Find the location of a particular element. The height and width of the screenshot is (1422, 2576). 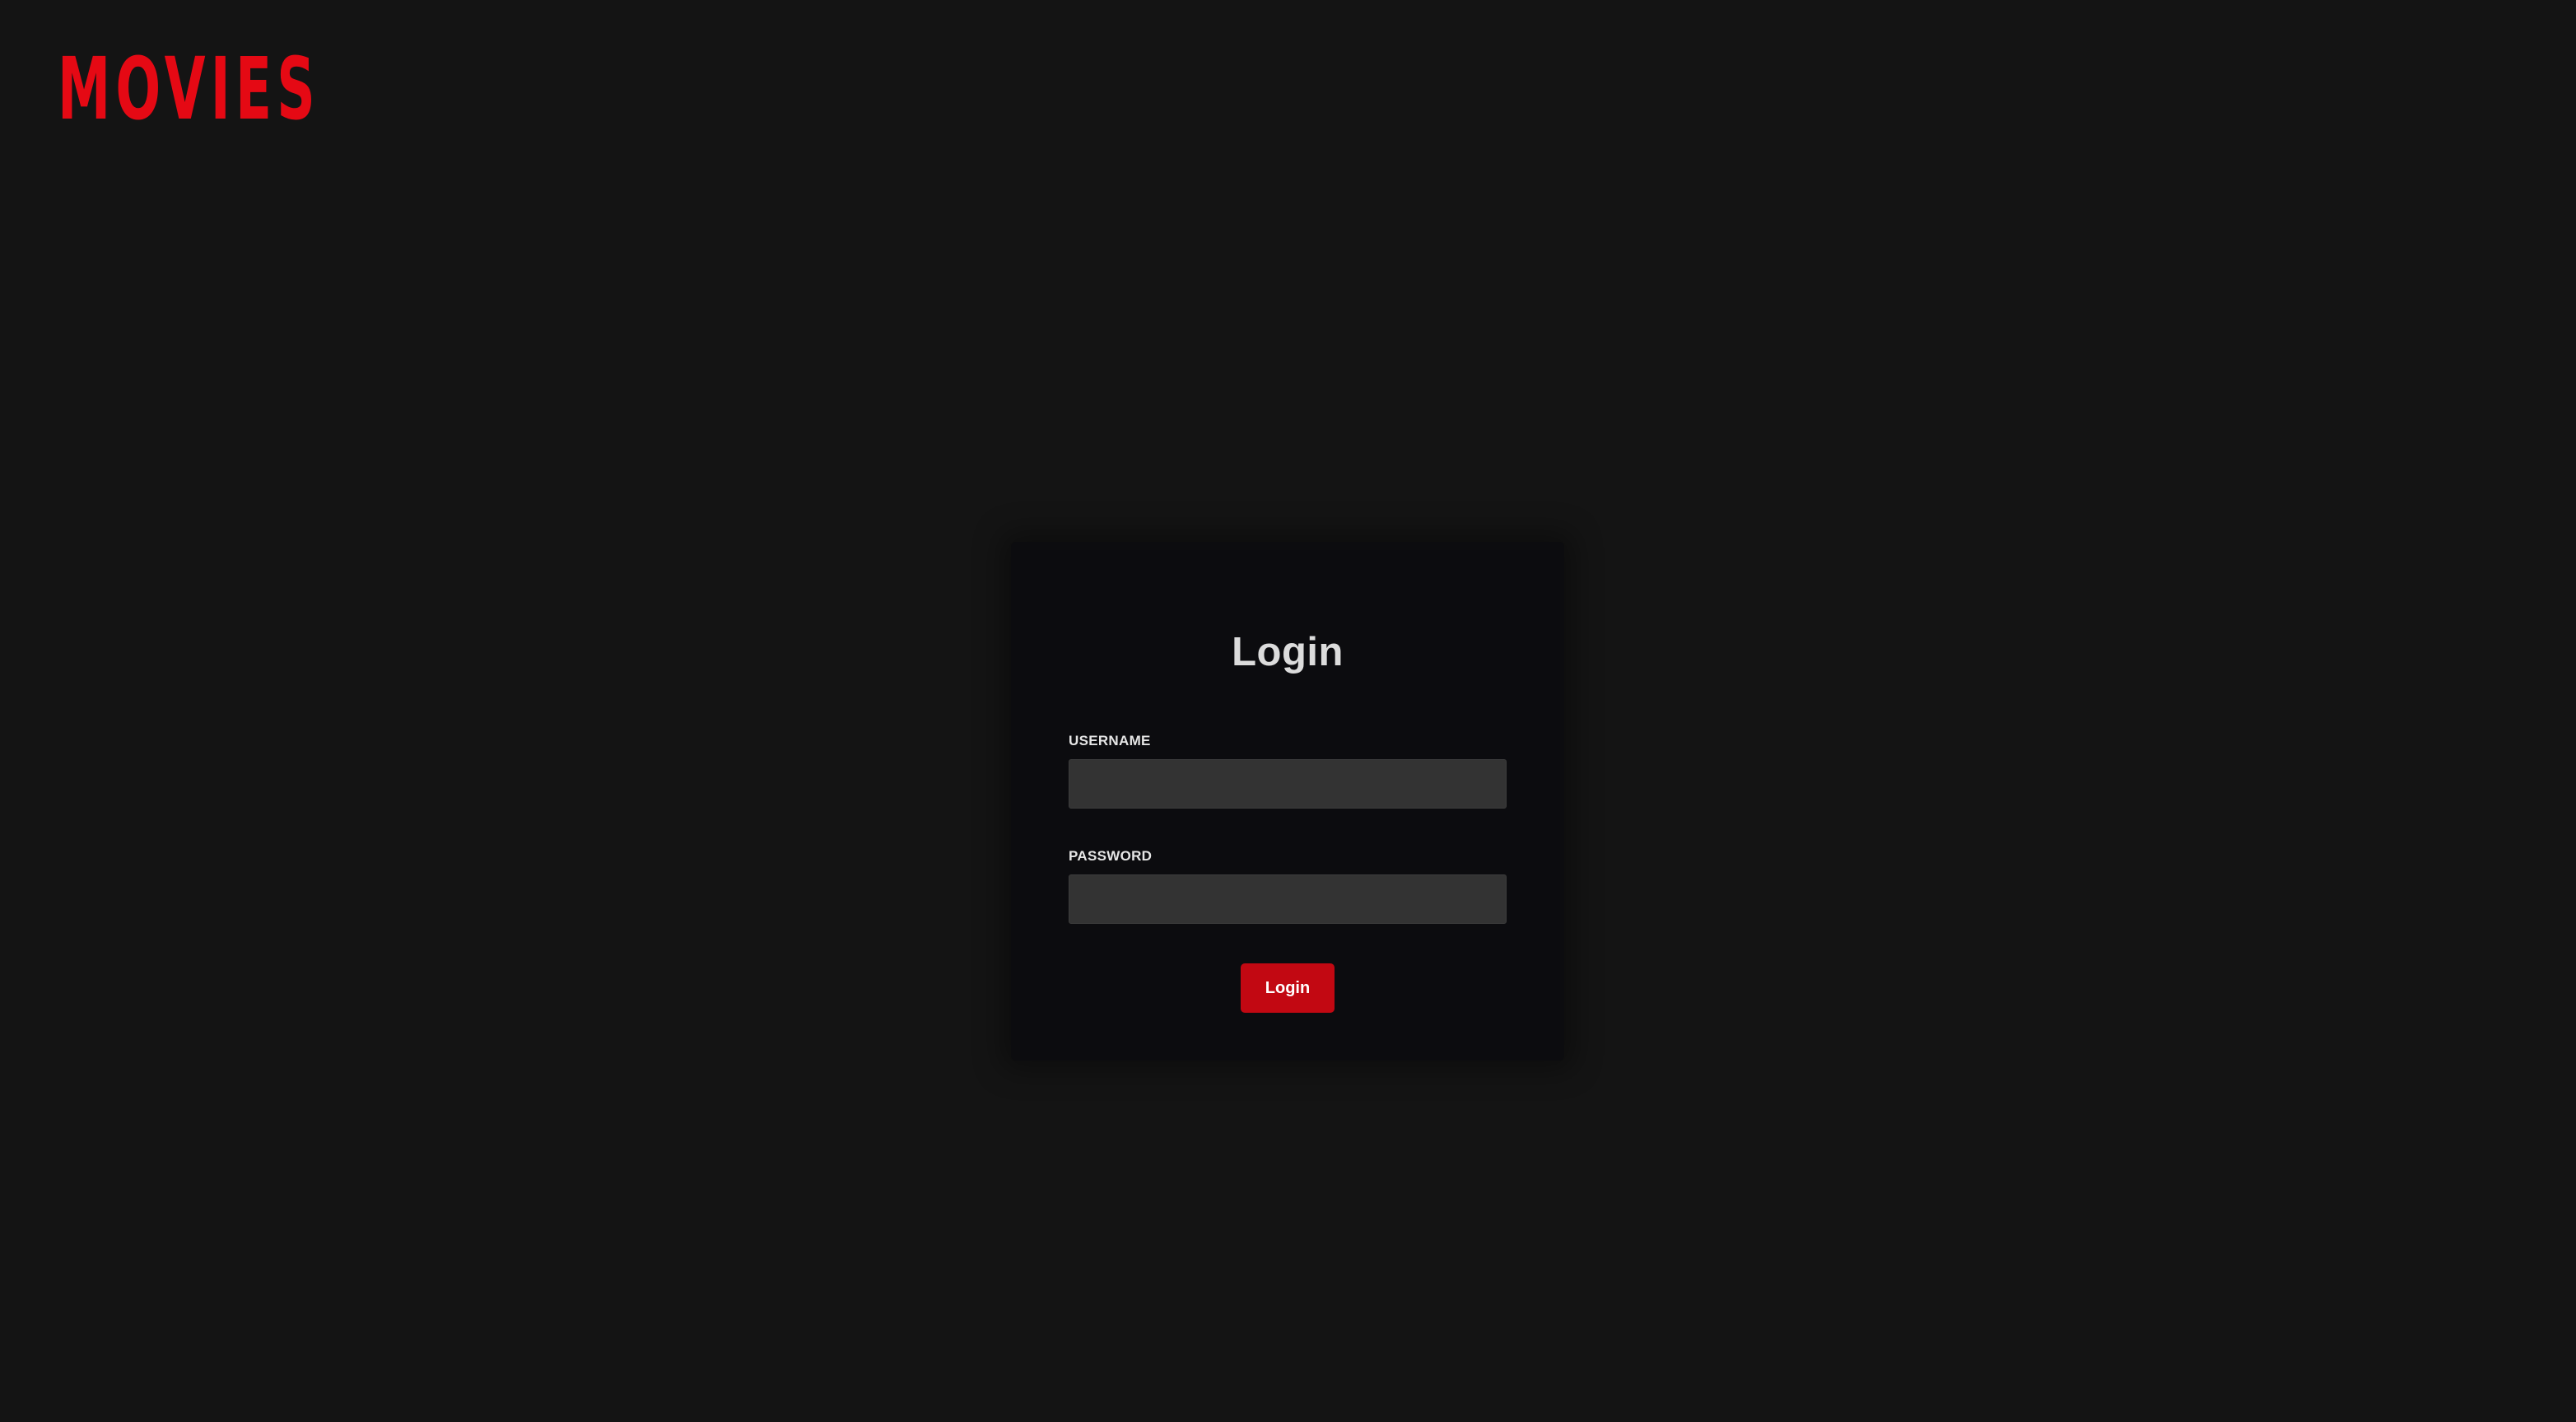

login-card: Login USERNAME PASSWORD Login is located at coordinates (1287, 801).